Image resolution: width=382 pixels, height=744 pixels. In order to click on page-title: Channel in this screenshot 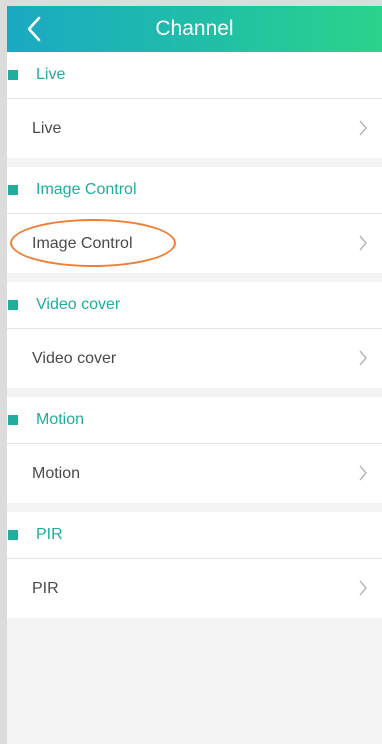, I will do `click(194, 28)`.